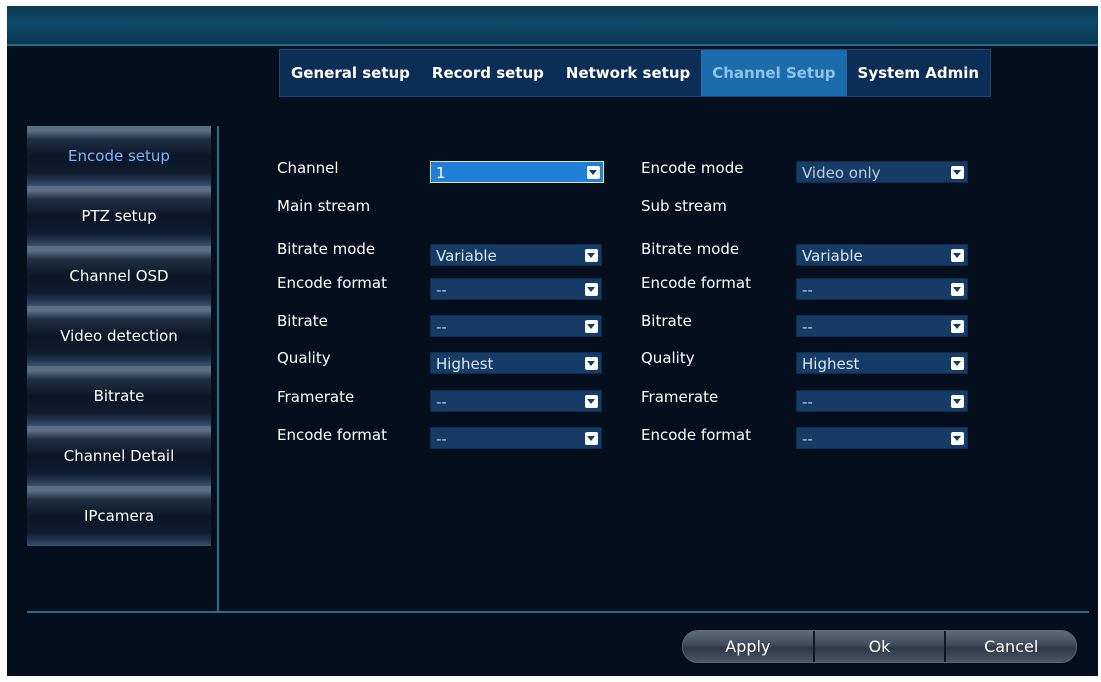 The height and width of the screenshot is (682, 1101). I want to click on action-buttons: Apply Ok Cancel, so click(879, 646).